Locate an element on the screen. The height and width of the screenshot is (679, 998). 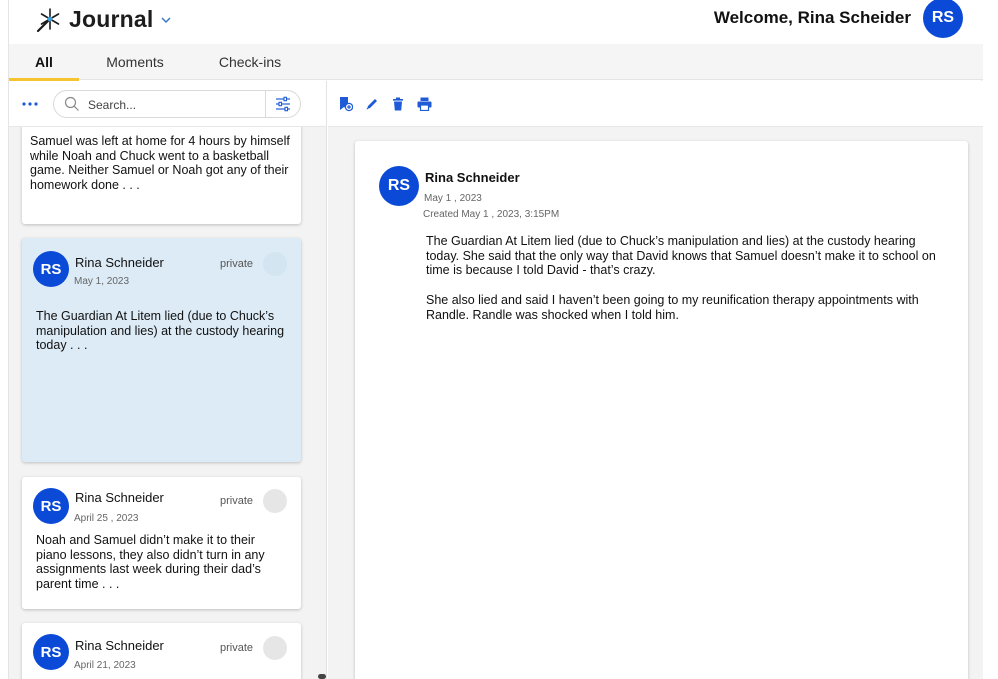
more-options-button is located at coordinates (30, 104).